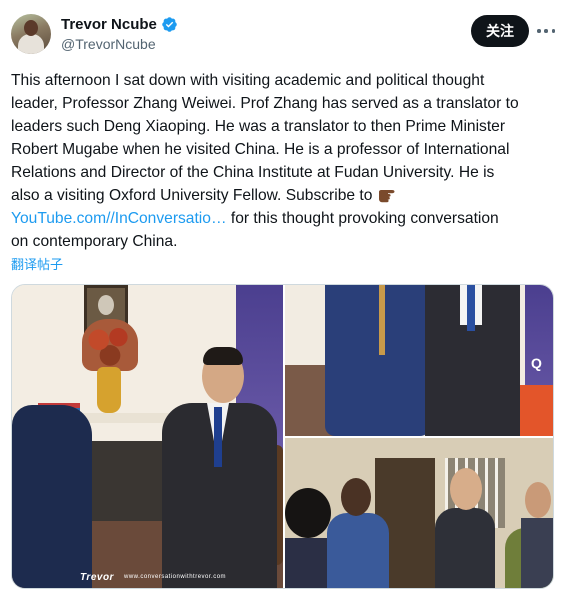 This screenshot has height=599, width=562. I want to click on flowers, so click(110, 345).